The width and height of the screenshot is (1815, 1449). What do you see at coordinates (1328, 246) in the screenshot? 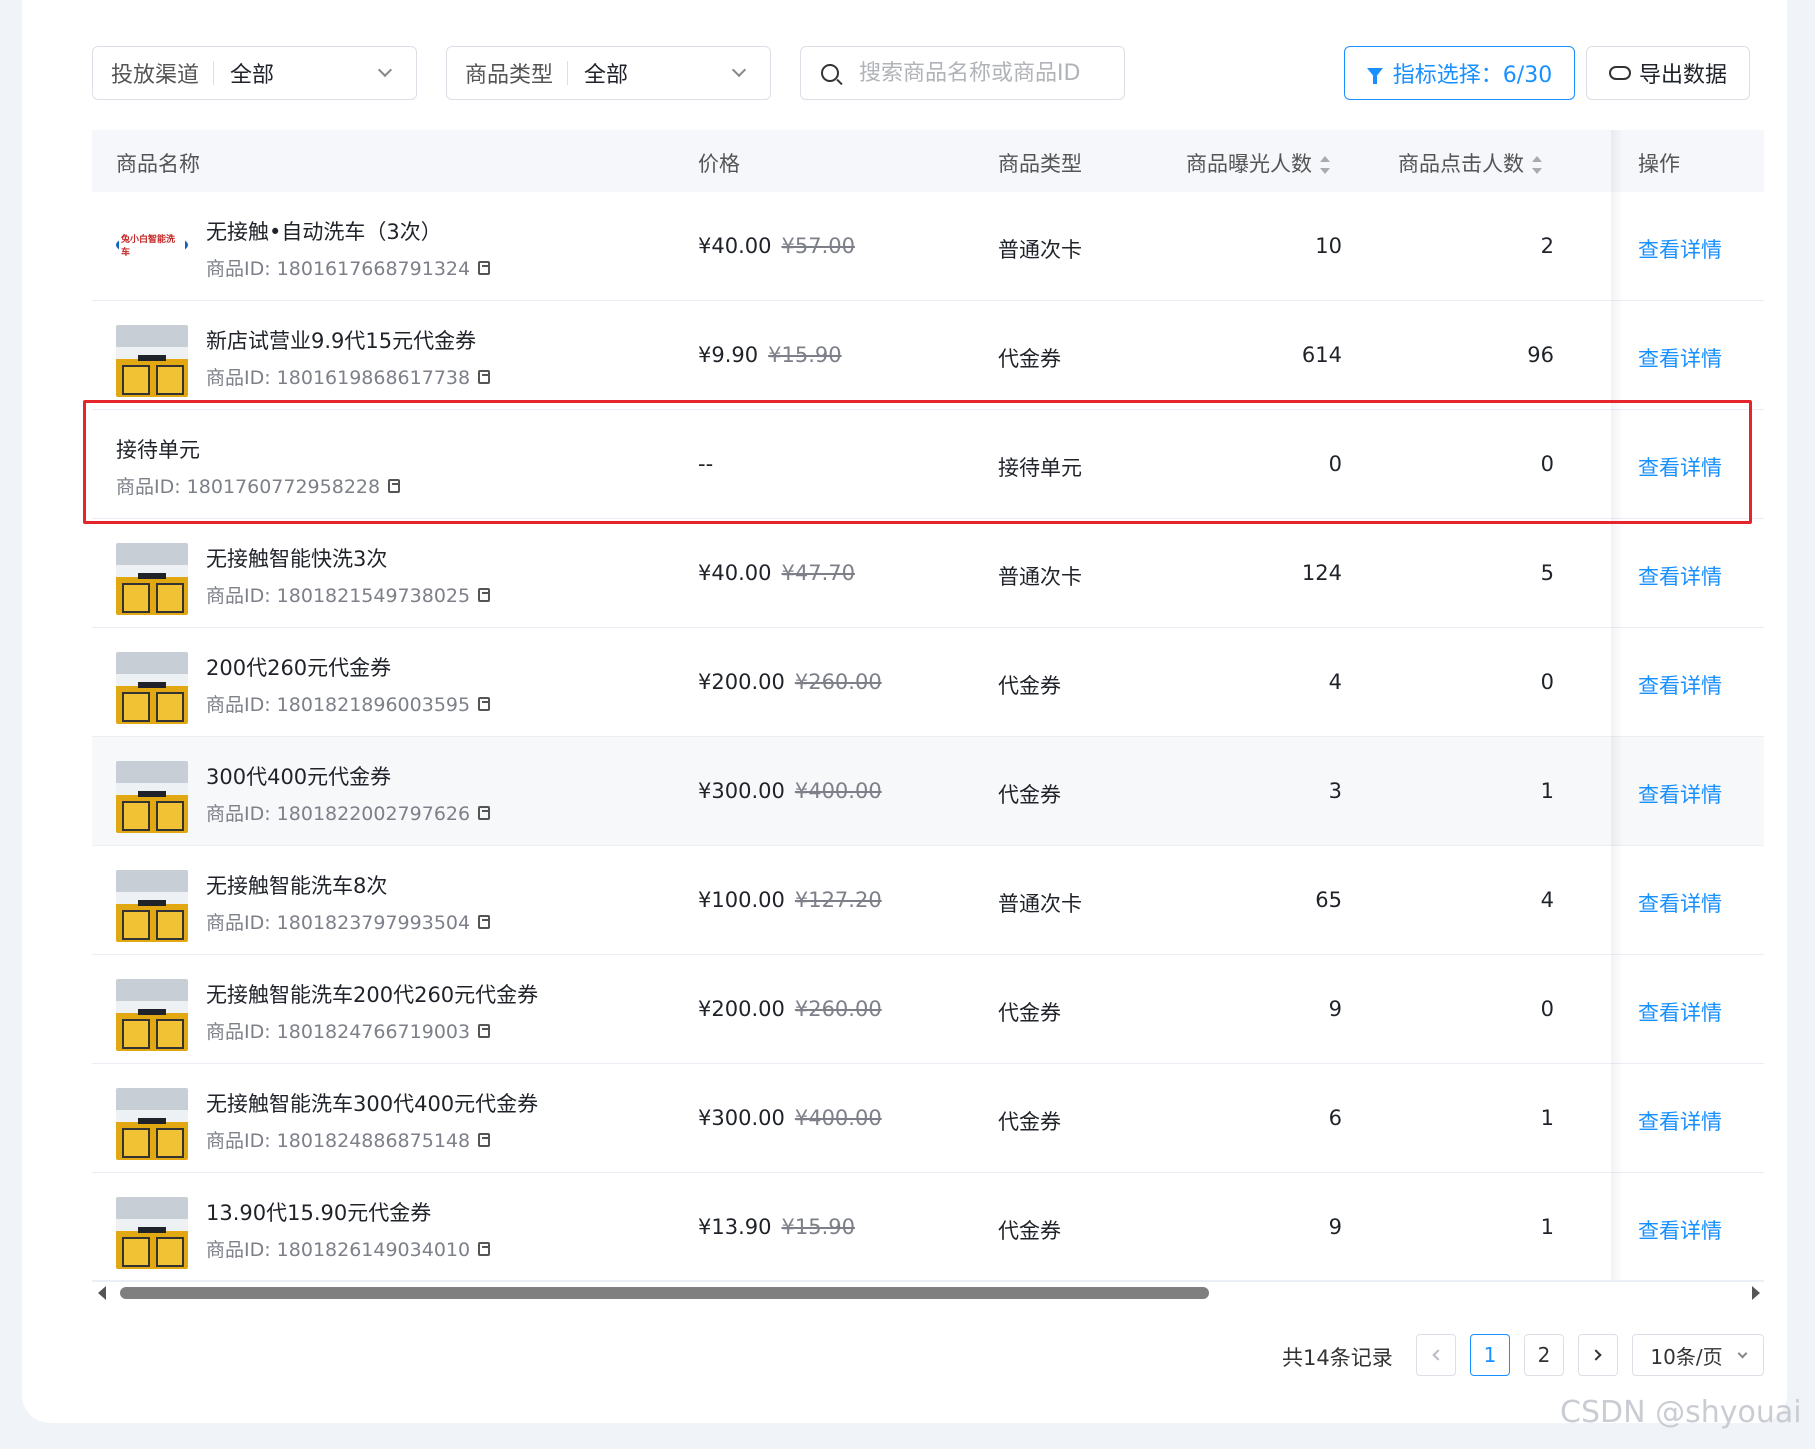
I see `exposure-cell: 10` at bounding box center [1328, 246].